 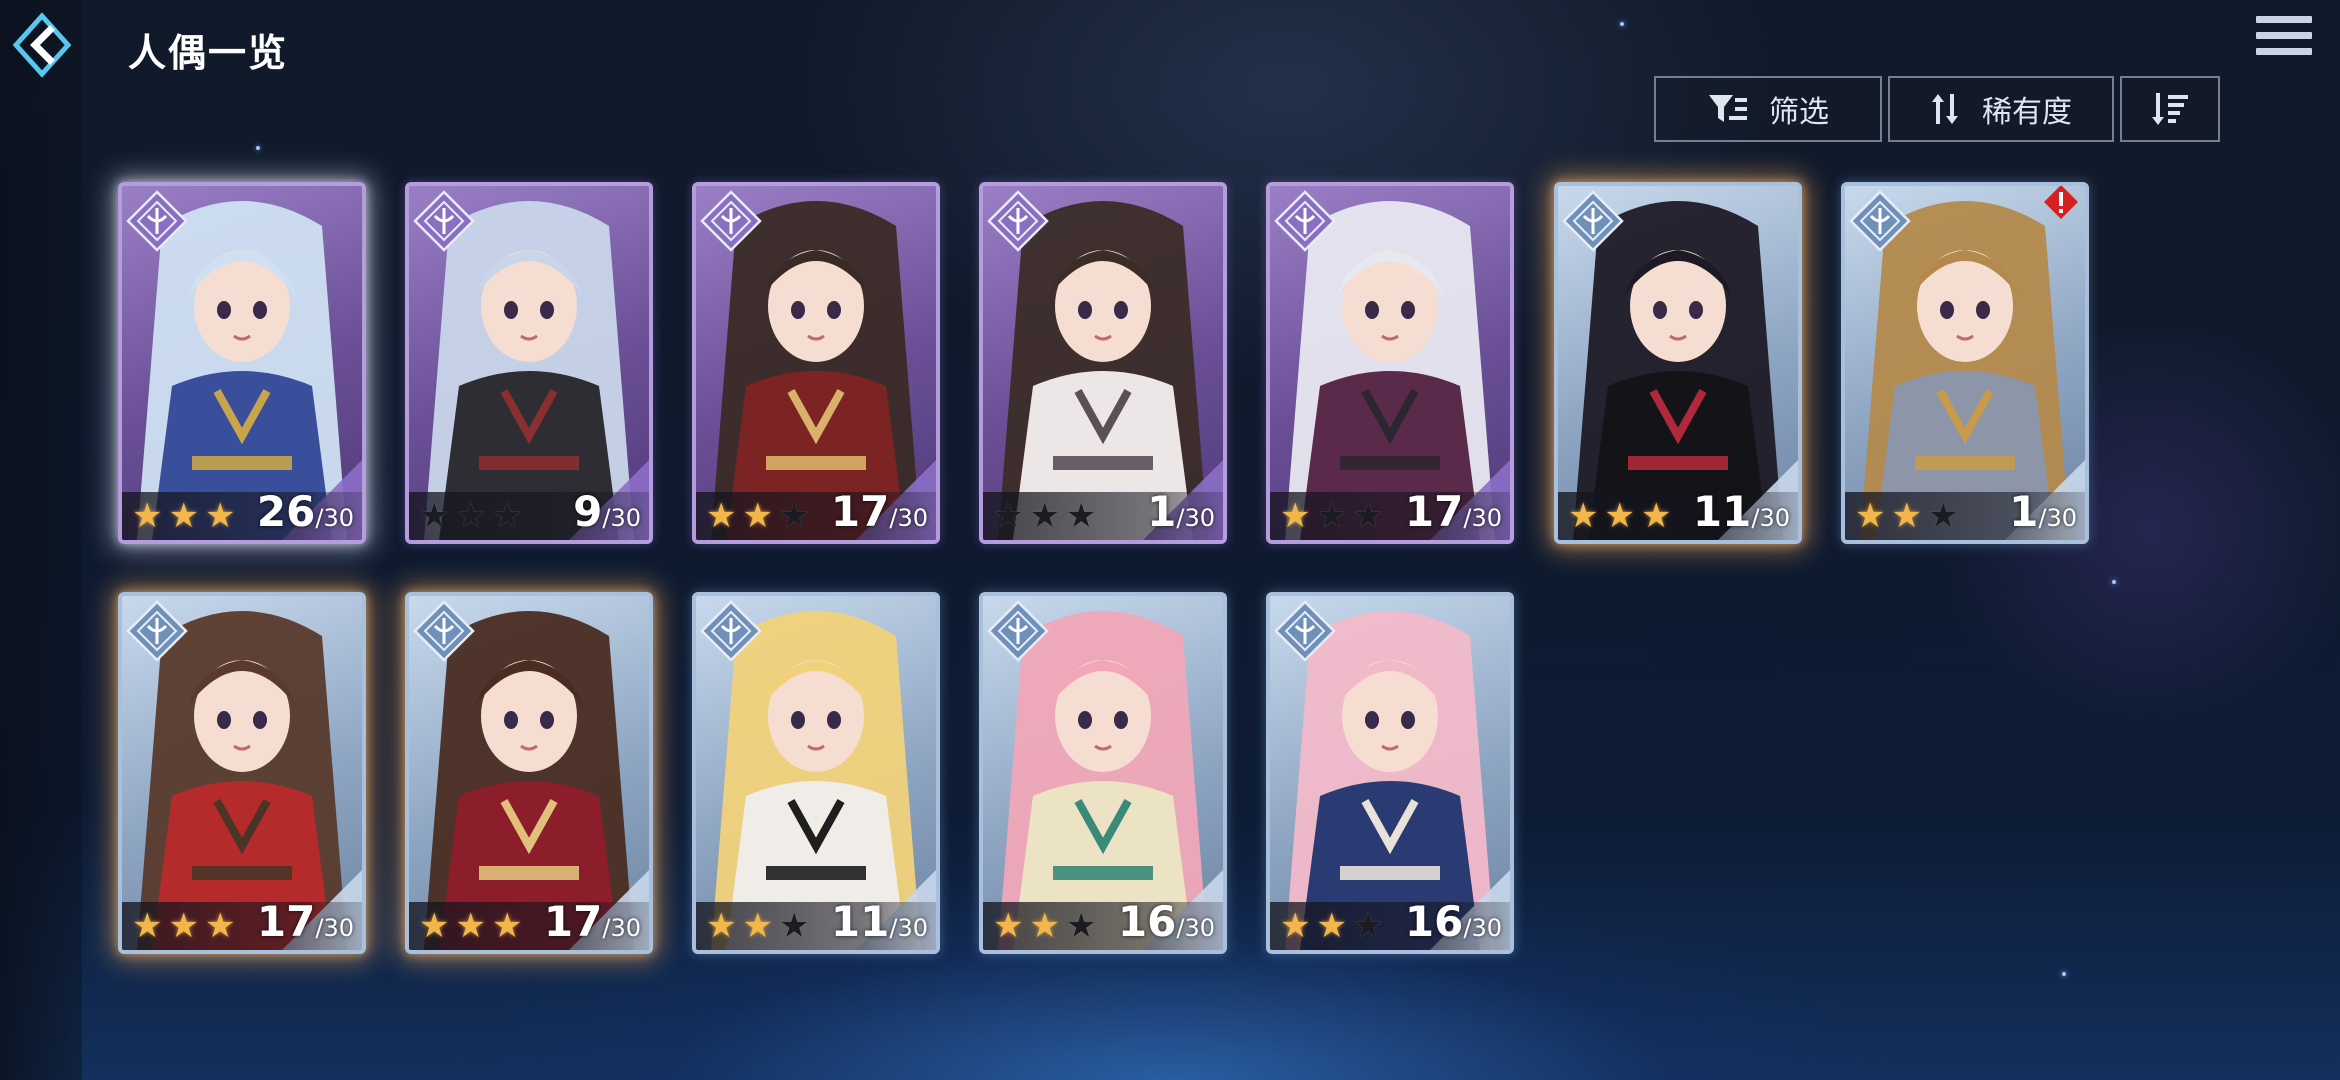 I want to click on level-counter: 11/30, so click(x=1741, y=511).